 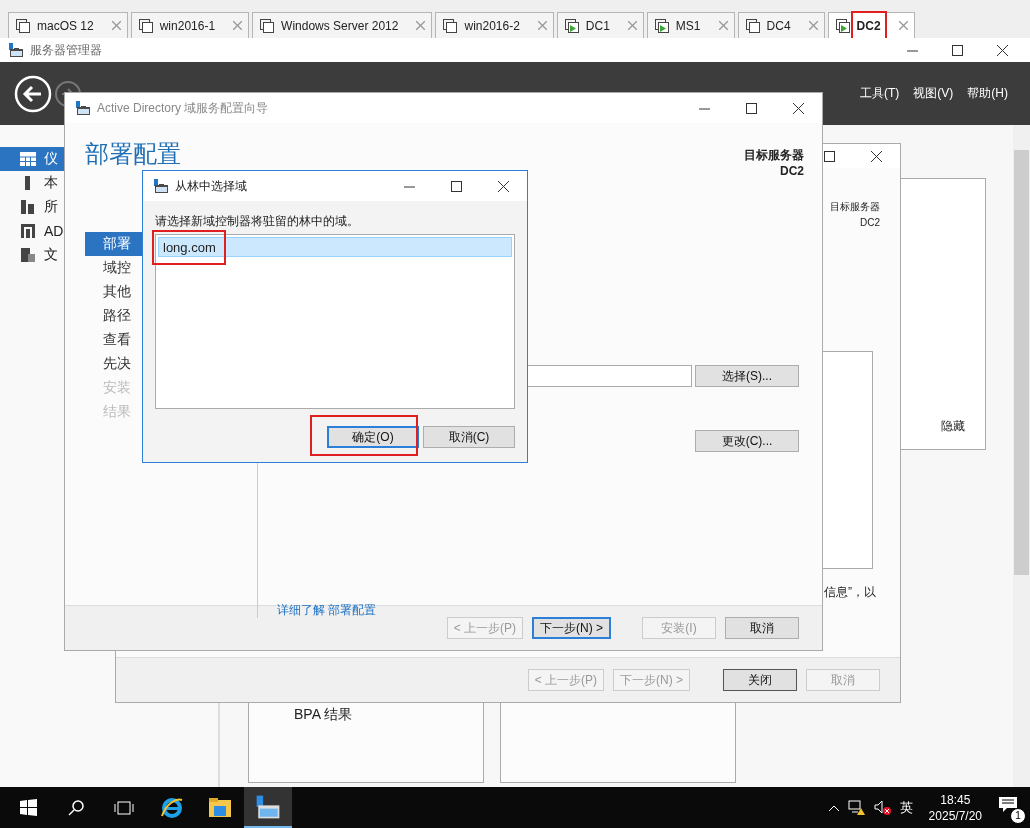 What do you see at coordinates (1018, 815) in the screenshot?
I see `count-badge: 1` at bounding box center [1018, 815].